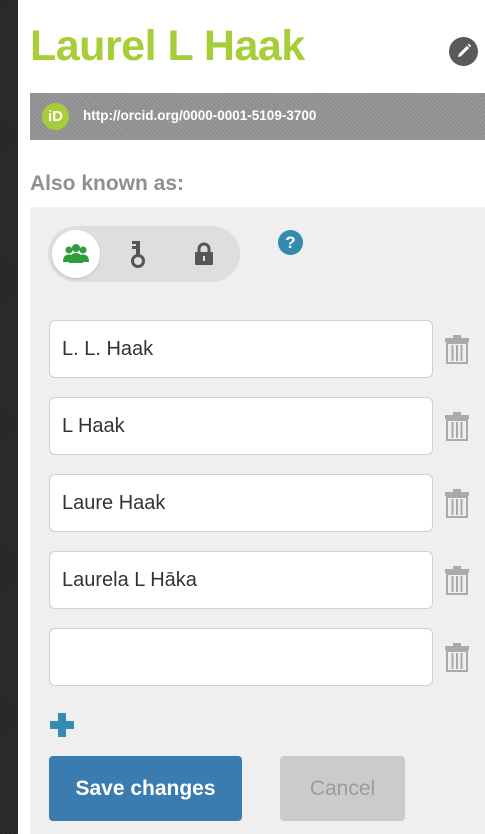 The image size is (485, 834). What do you see at coordinates (199, 115) in the screenshot?
I see `orcid-url-link: http://orcid.org/0000-0001-5109-3700` at bounding box center [199, 115].